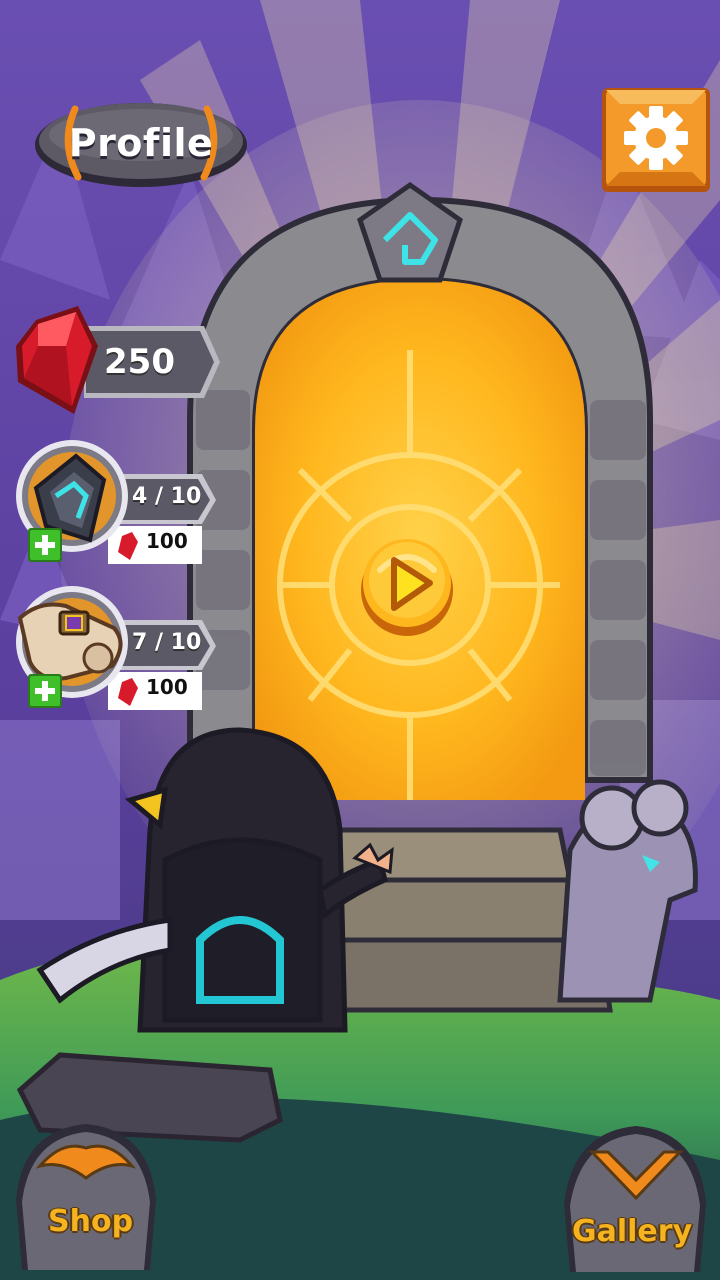  What do you see at coordinates (86, 1195) in the screenshot?
I see `shop-button: Shop` at bounding box center [86, 1195].